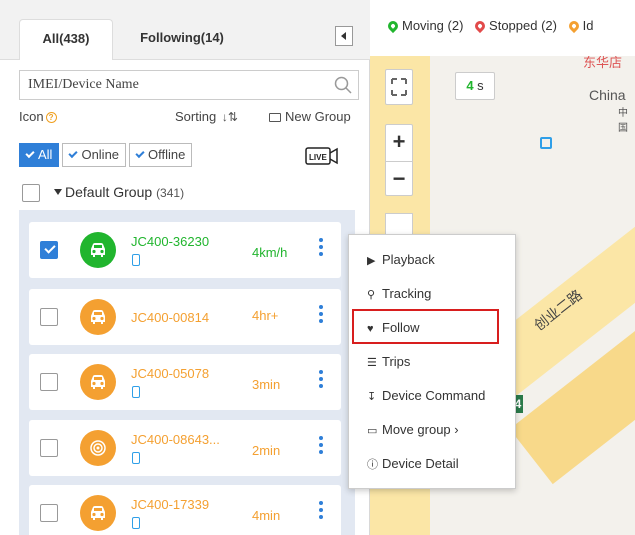 The image size is (635, 535). Describe the element at coordinates (275, 117) in the screenshot. I see `folder-icon` at that location.